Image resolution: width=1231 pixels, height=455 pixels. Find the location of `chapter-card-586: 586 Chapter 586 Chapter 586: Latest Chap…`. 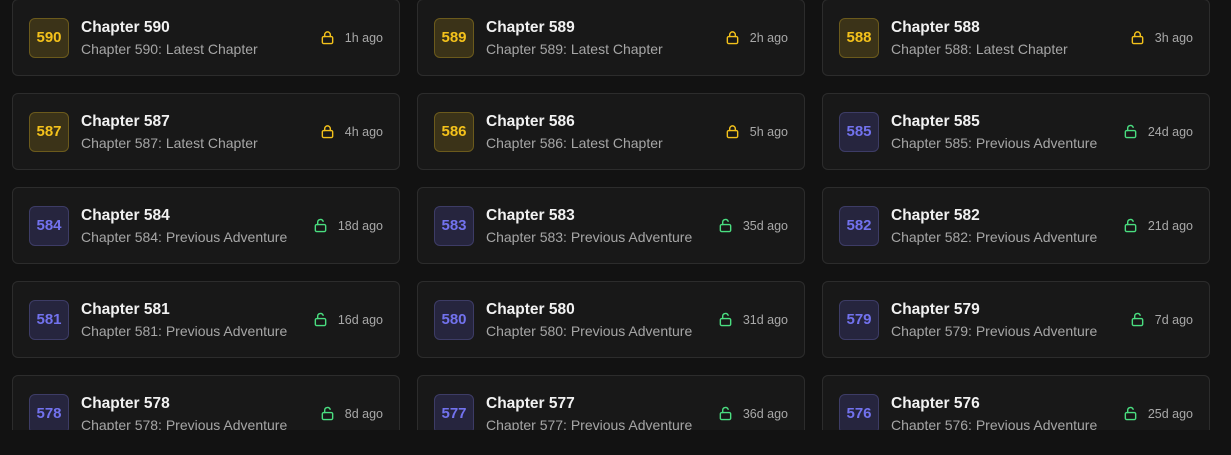

chapter-card-586: 586 Chapter 586 Chapter 586: Latest Chap… is located at coordinates (611, 131).